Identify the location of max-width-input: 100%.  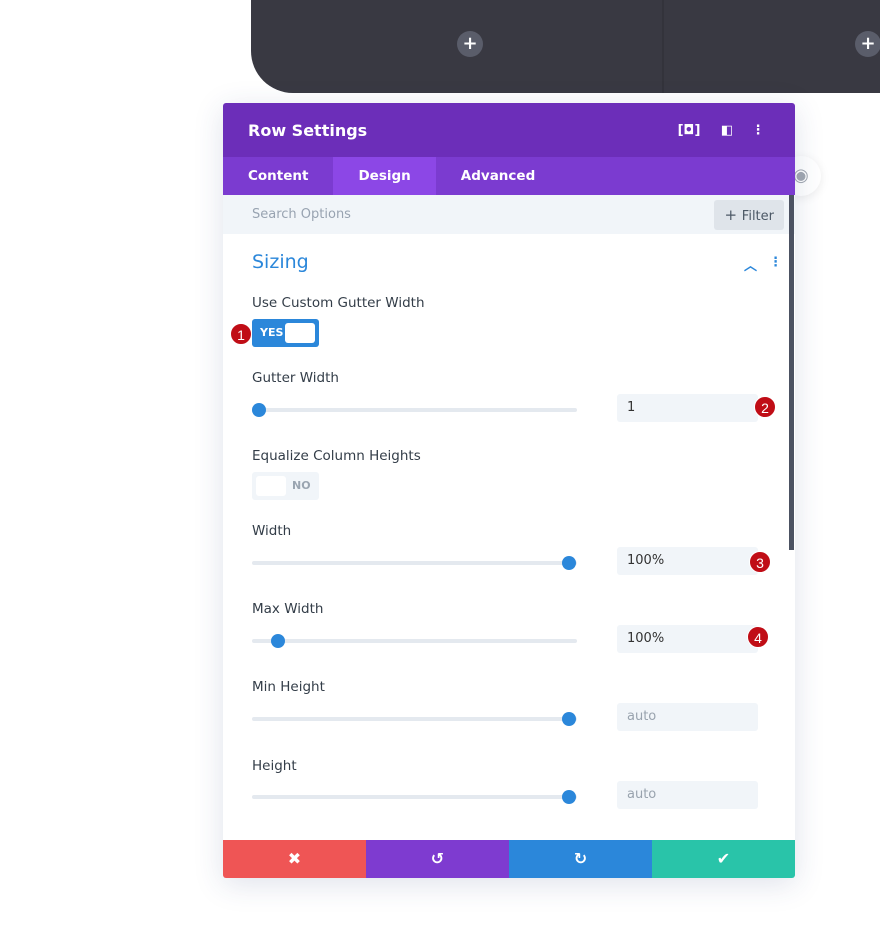
(687, 639).